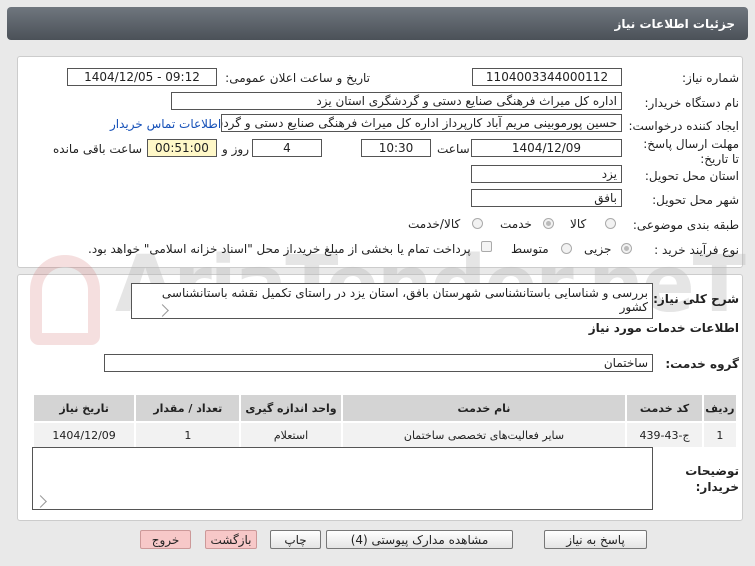 This screenshot has width=755, height=566. Describe the element at coordinates (692, 103) in the screenshot. I see `buyer-org-label: نام دستگاه خریدار:` at that location.